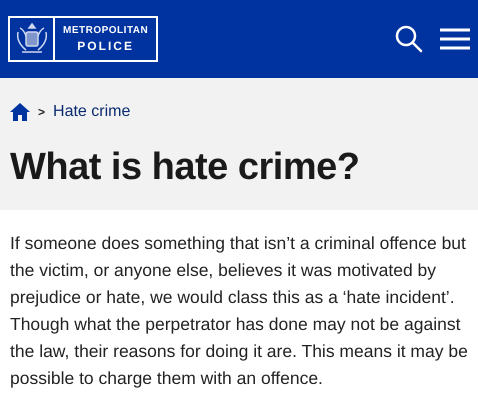 This screenshot has width=478, height=420. I want to click on menu-icon, so click(455, 39).